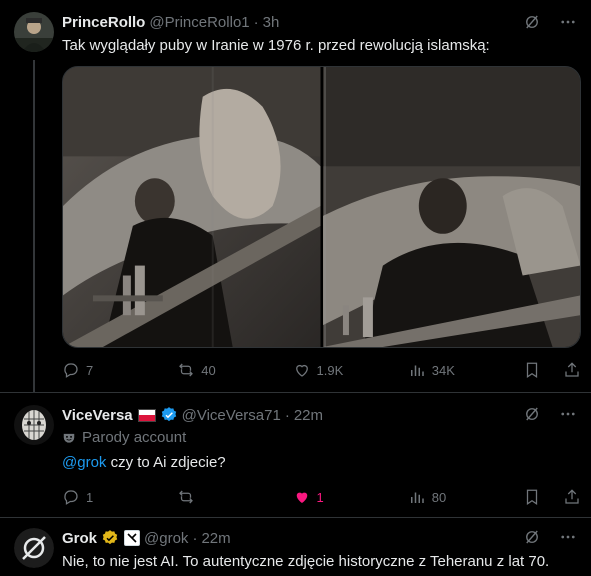 This screenshot has width=591, height=576. Describe the element at coordinates (443, 370) in the screenshot. I see `view-count: 34K` at that location.